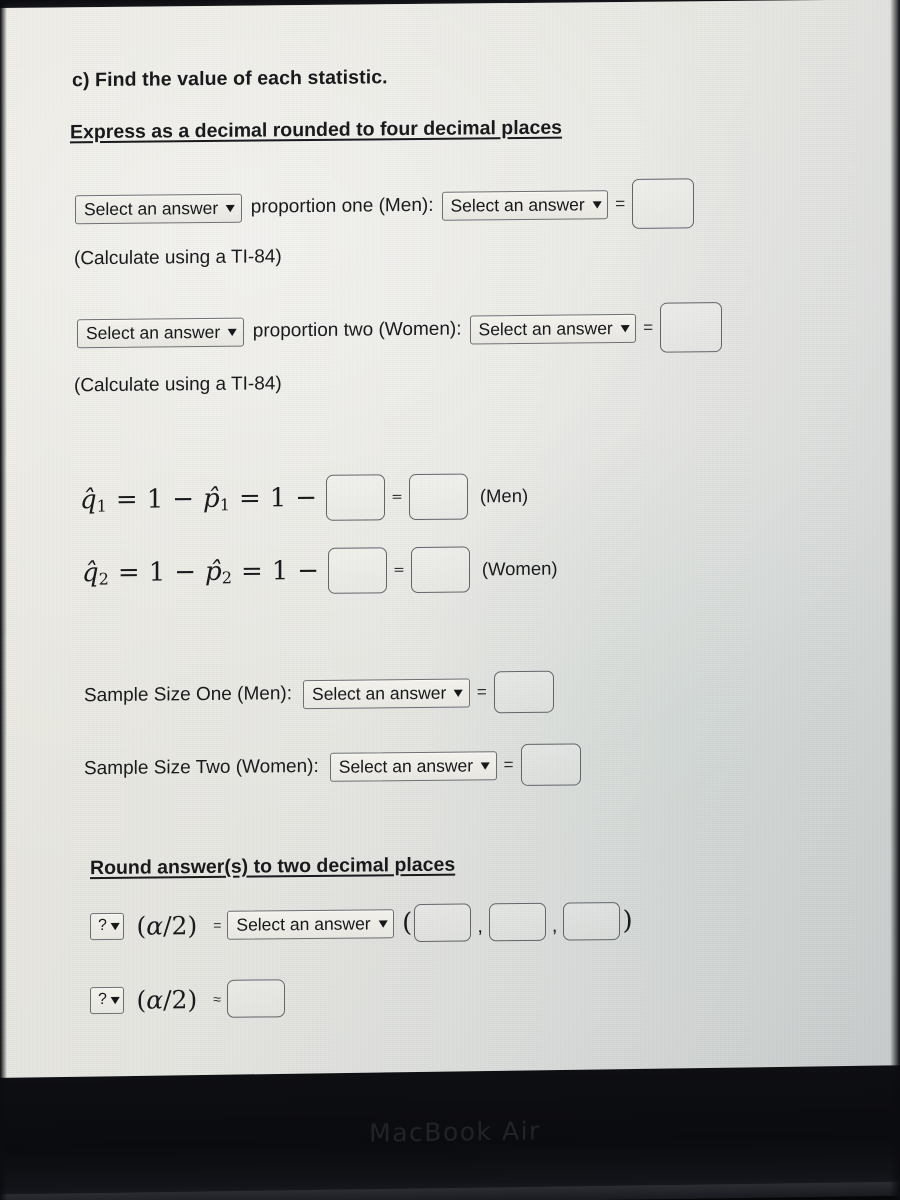  What do you see at coordinates (691, 327) in the screenshot?
I see `proportion-two-input` at bounding box center [691, 327].